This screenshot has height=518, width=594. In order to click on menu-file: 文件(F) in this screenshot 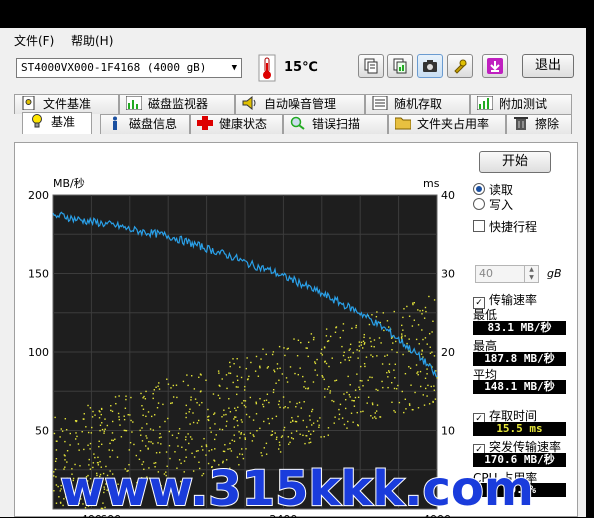, I will do `click(34, 40)`.